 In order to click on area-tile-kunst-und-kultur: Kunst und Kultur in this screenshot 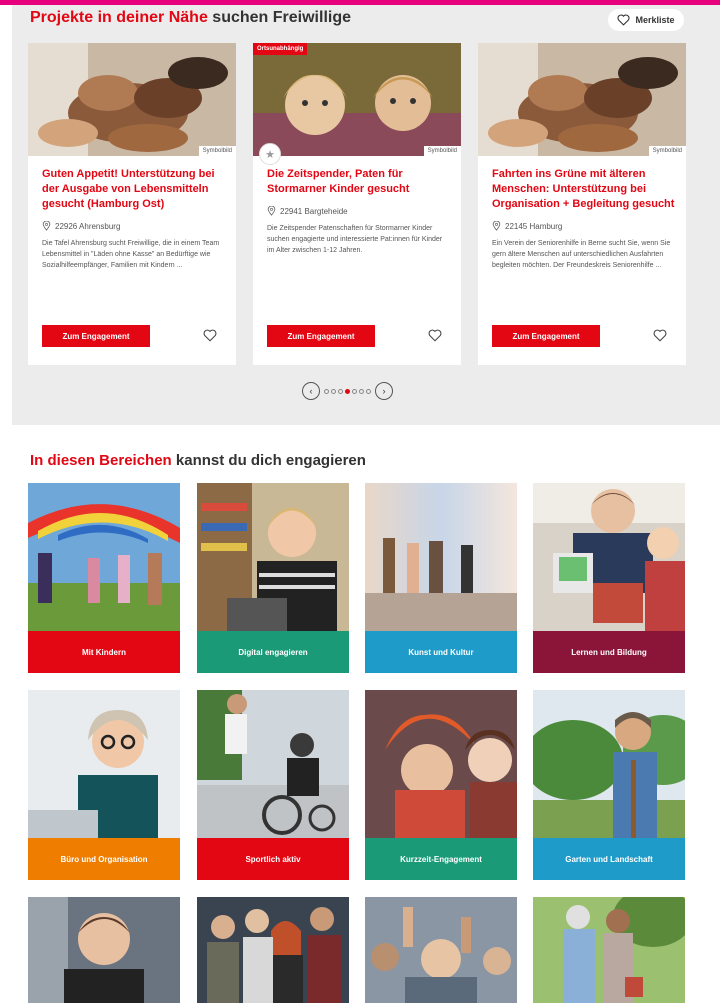, I will do `click(441, 578)`.